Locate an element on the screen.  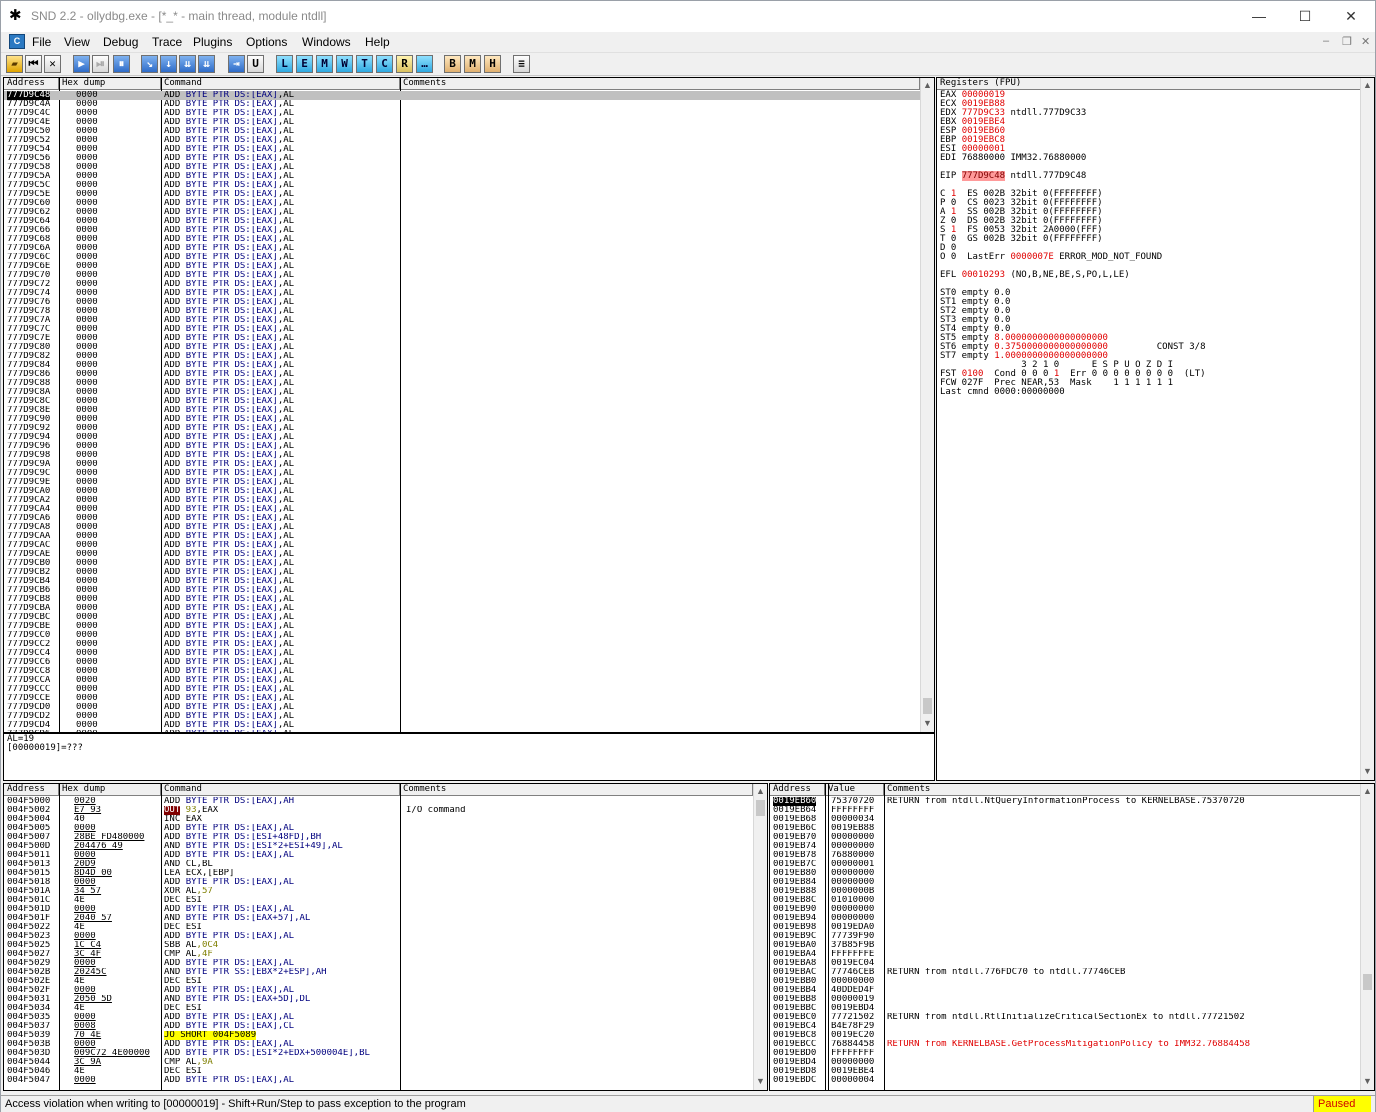
breakpoints-icon: B is located at coordinates (452, 64).